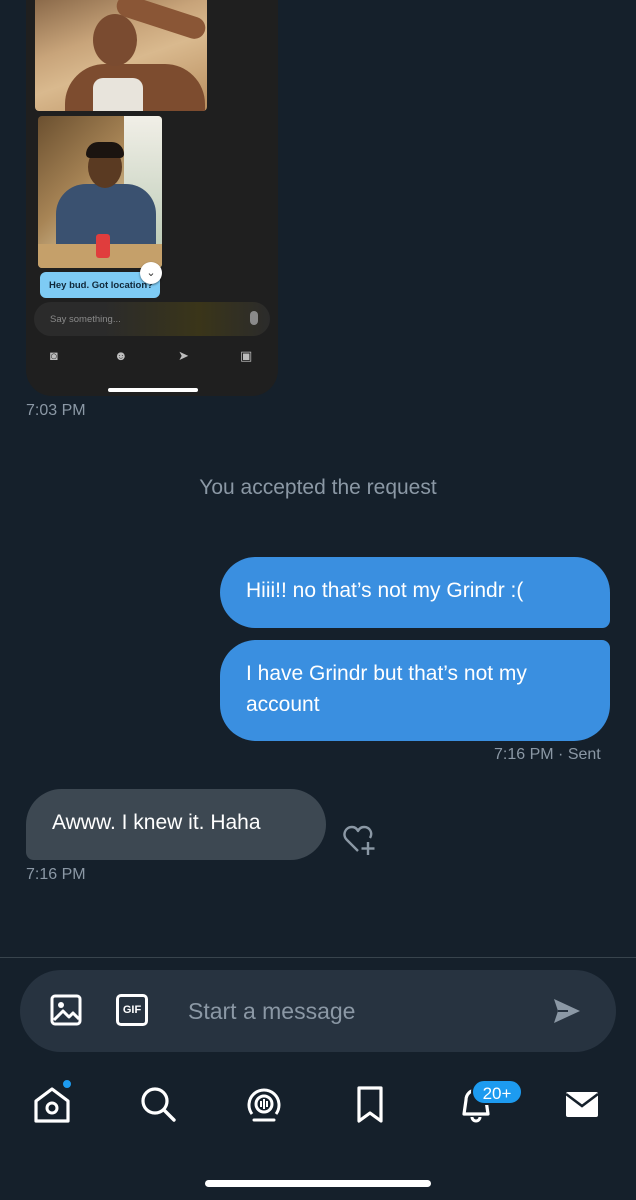 This screenshot has width=636, height=1200. Describe the element at coordinates (359, 840) in the screenshot. I see `add-reaction-icon` at that location.